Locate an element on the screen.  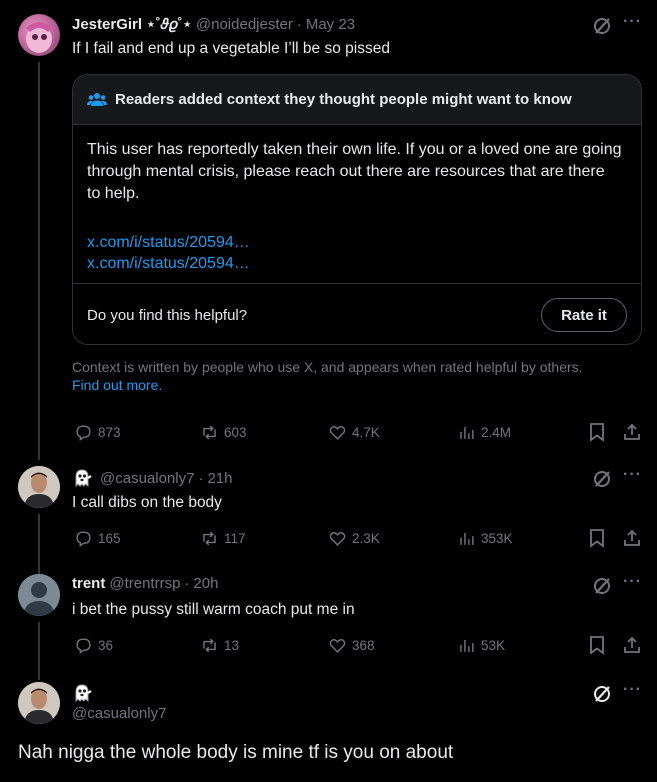
tweet-header: trent @trentrrsp · 20h is located at coordinates (145, 583).